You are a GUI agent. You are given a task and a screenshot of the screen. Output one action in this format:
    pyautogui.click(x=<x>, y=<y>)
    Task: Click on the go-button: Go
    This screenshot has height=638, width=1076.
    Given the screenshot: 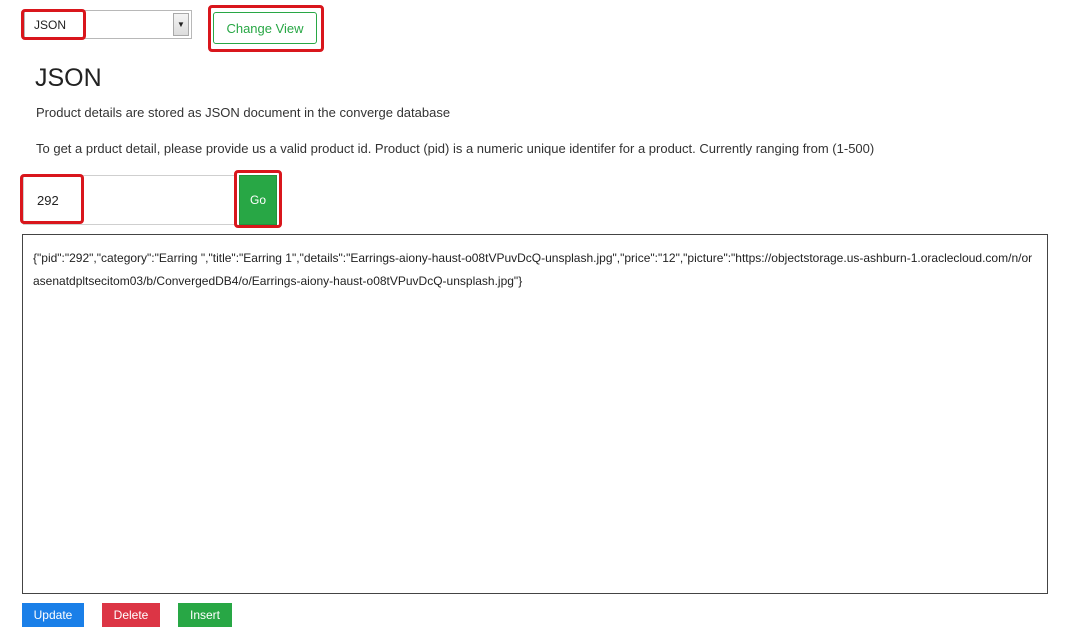 What is the action you would take?
    pyautogui.click(x=258, y=200)
    